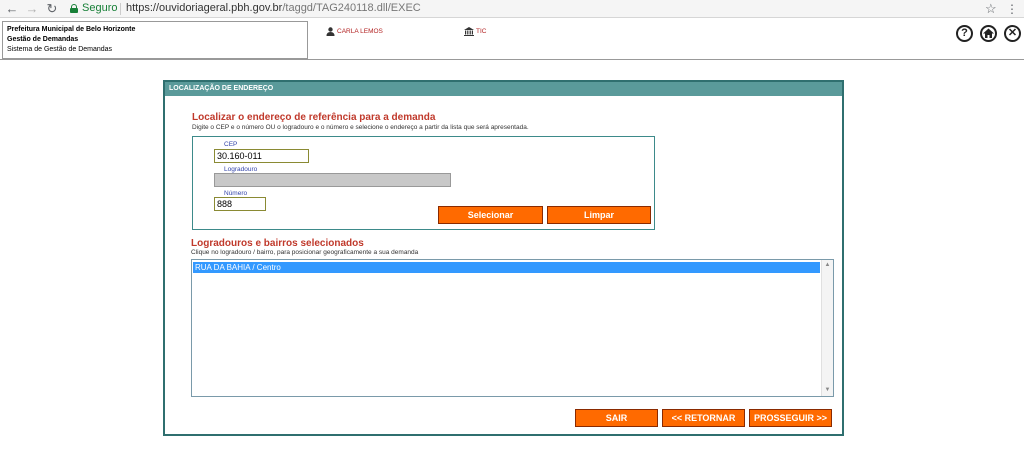  I want to click on list-title: Logradouros e bairros selecionados, so click(277, 243).